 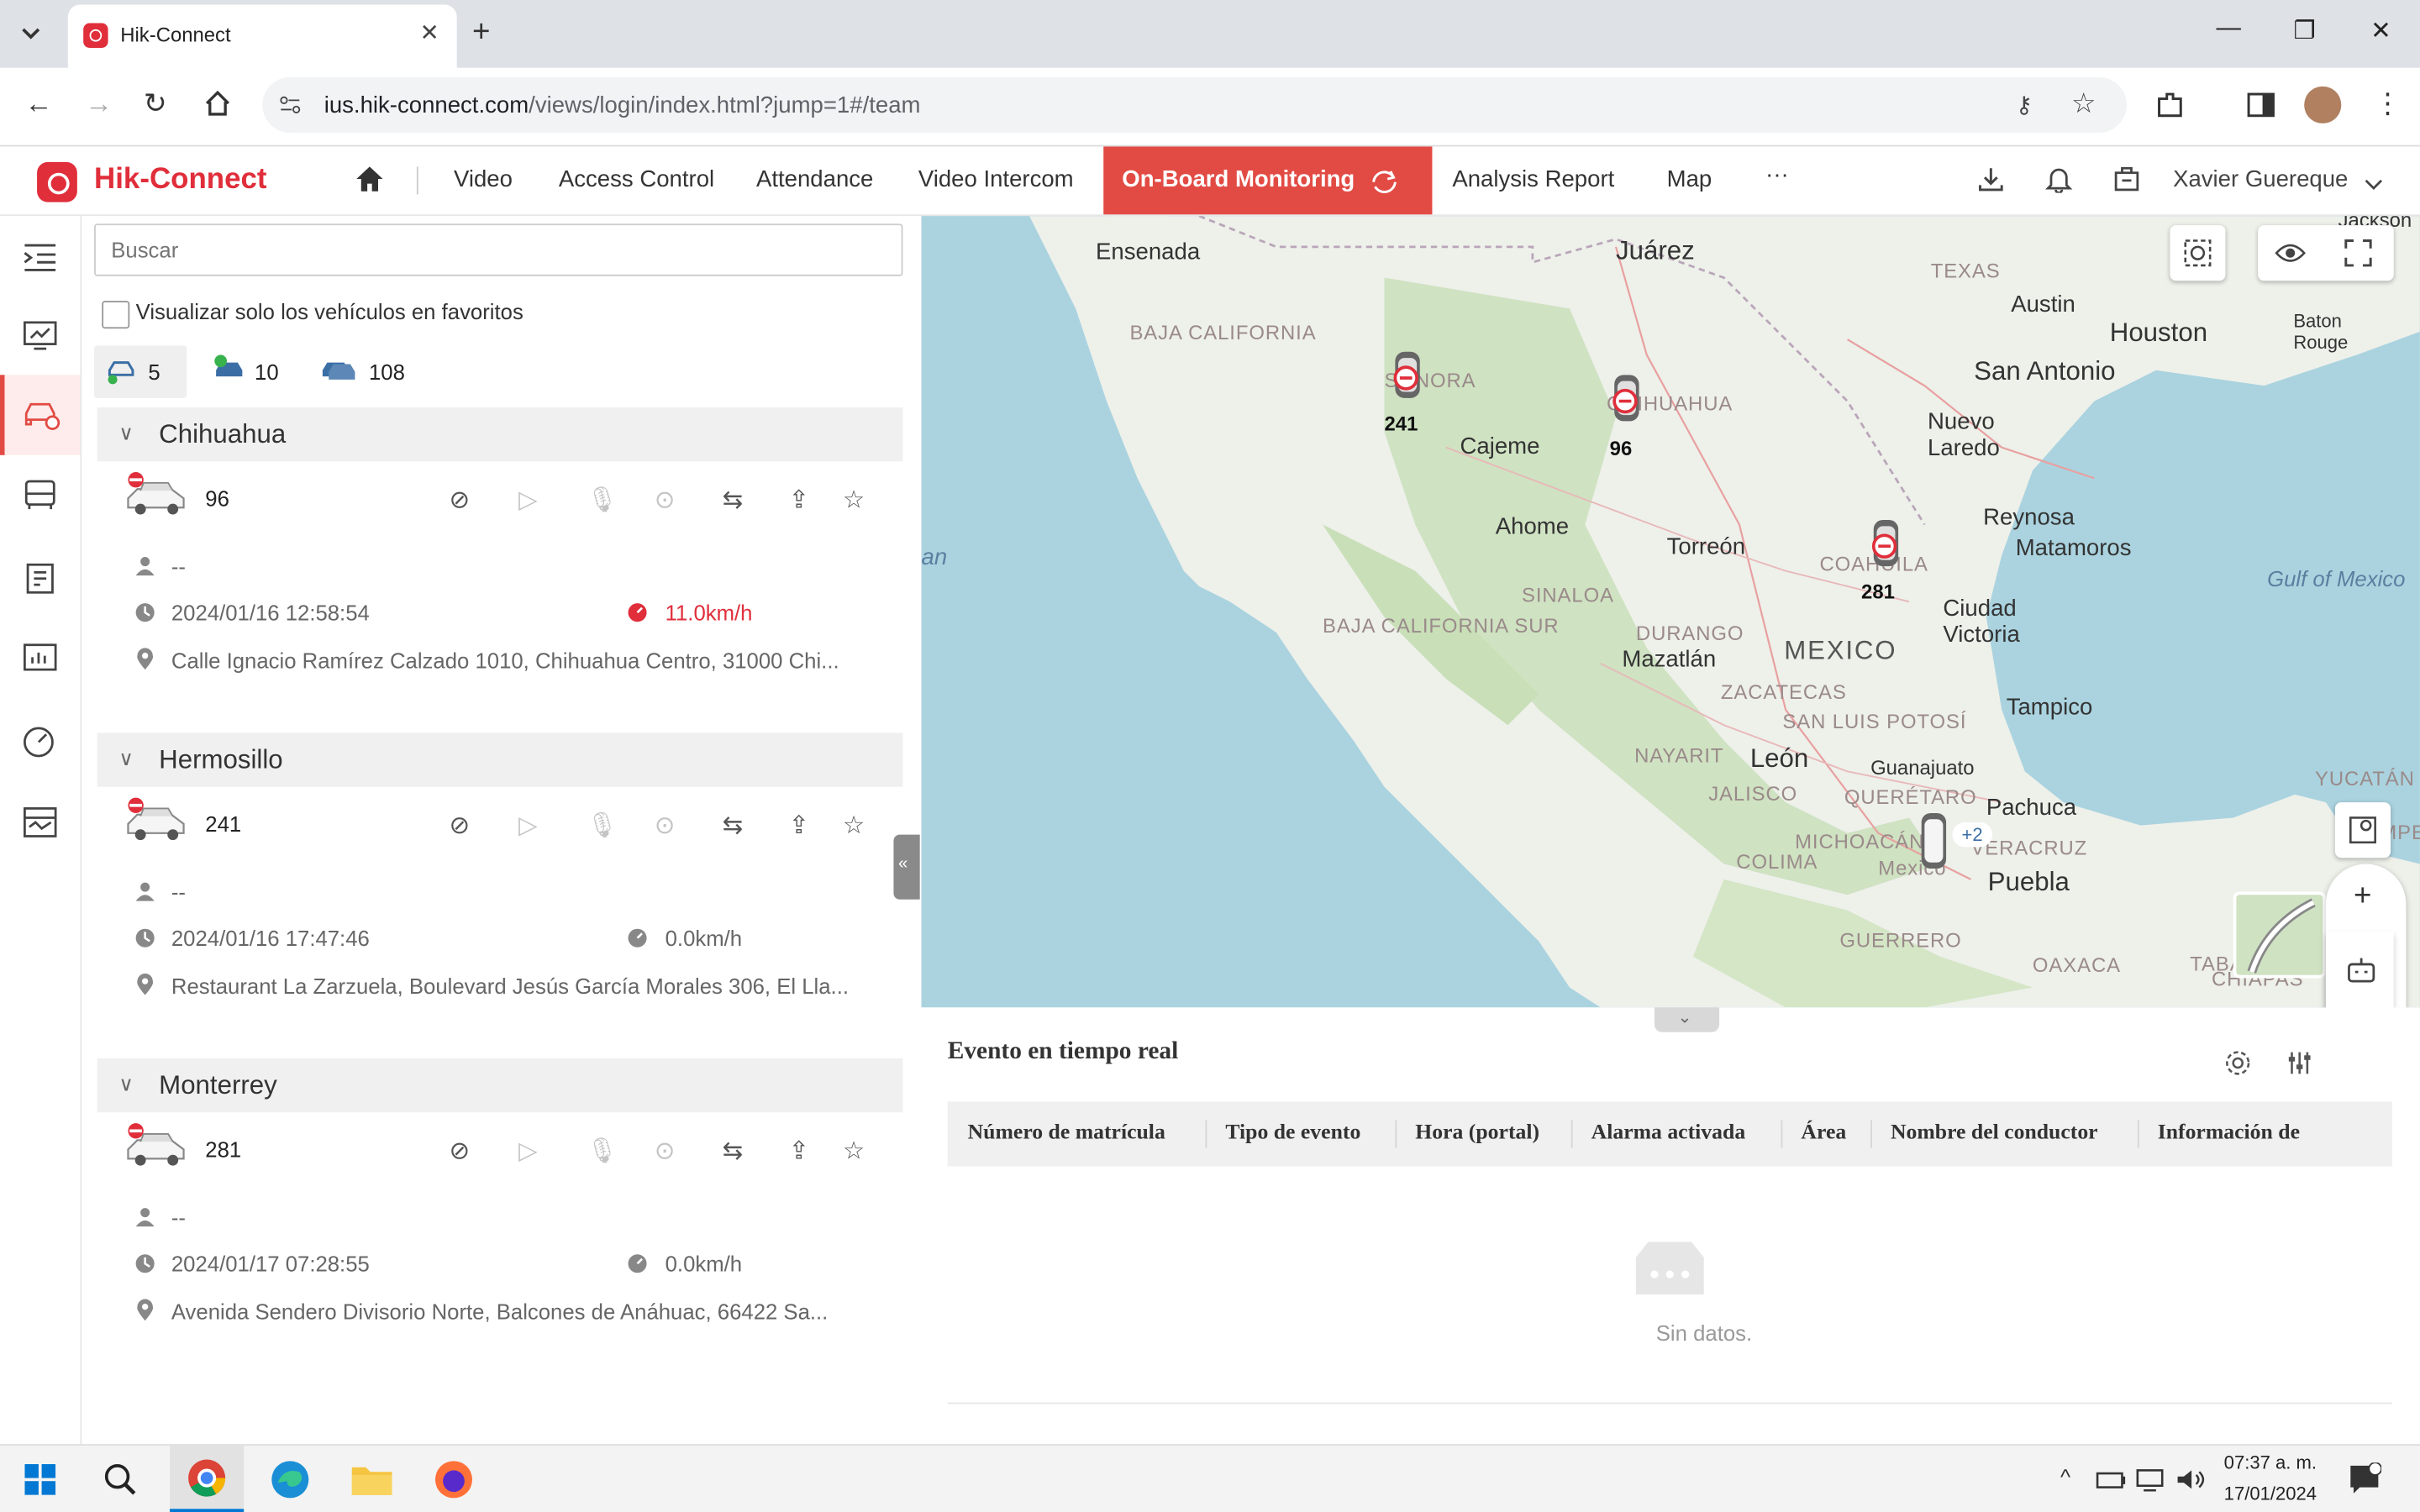 What do you see at coordinates (2388, 104) in the screenshot?
I see `menu-kebab-icon: ⋮` at bounding box center [2388, 104].